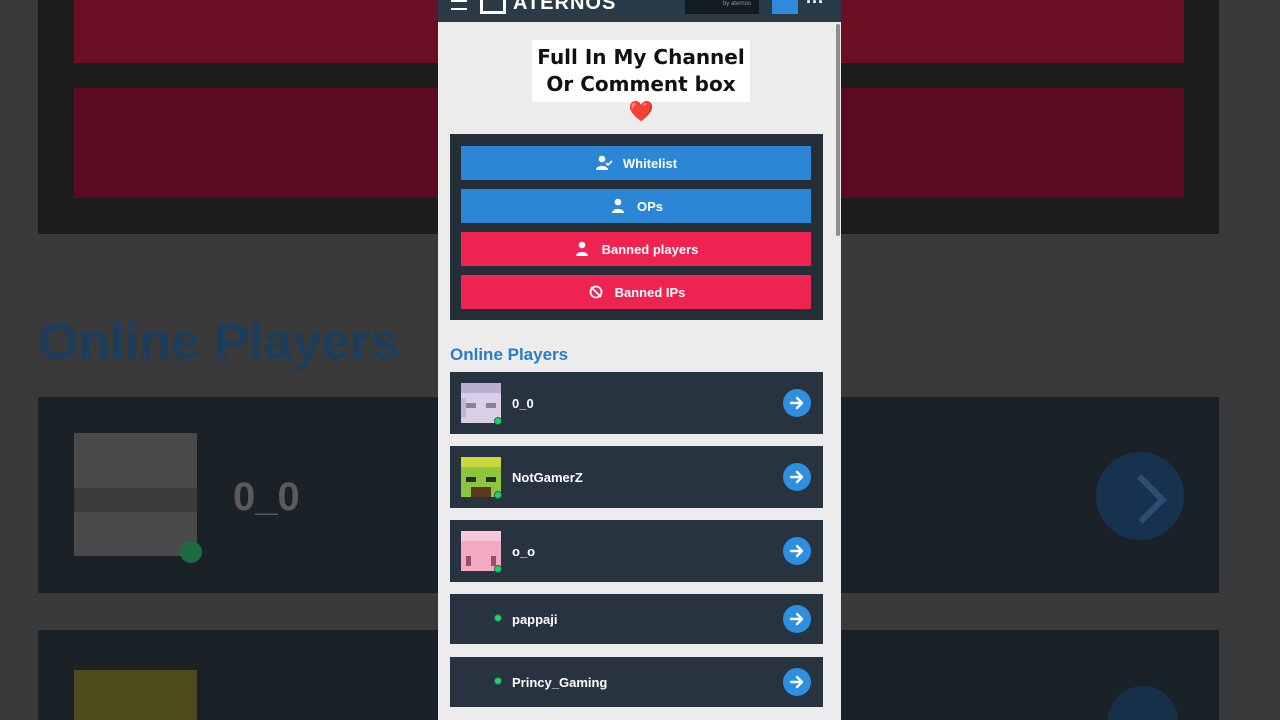 The height and width of the screenshot is (720, 1280). What do you see at coordinates (649, 206) in the screenshot?
I see `ops-label: OPs` at bounding box center [649, 206].